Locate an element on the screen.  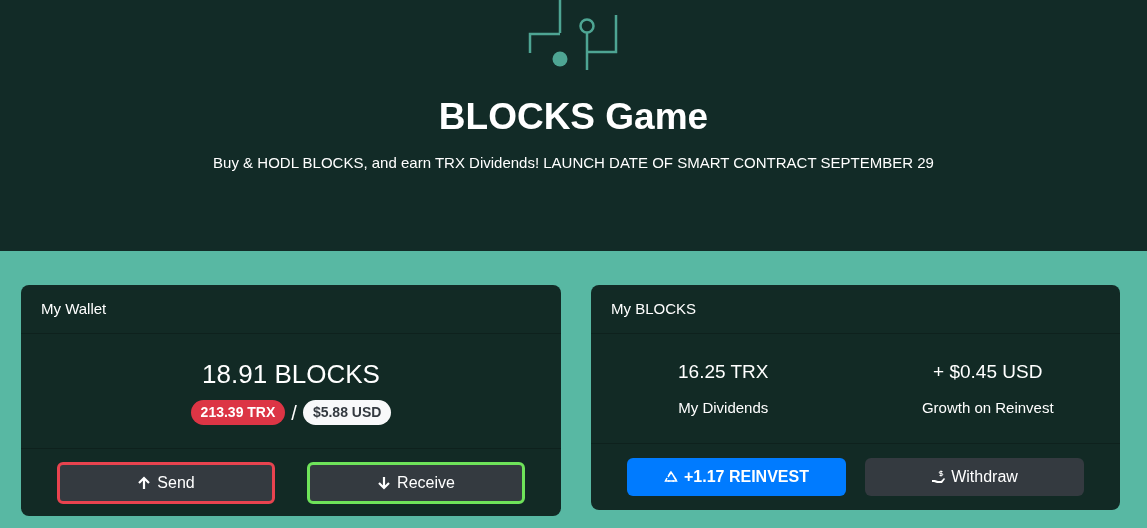
card-title: My BLOCKS is located at coordinates (654, 308).